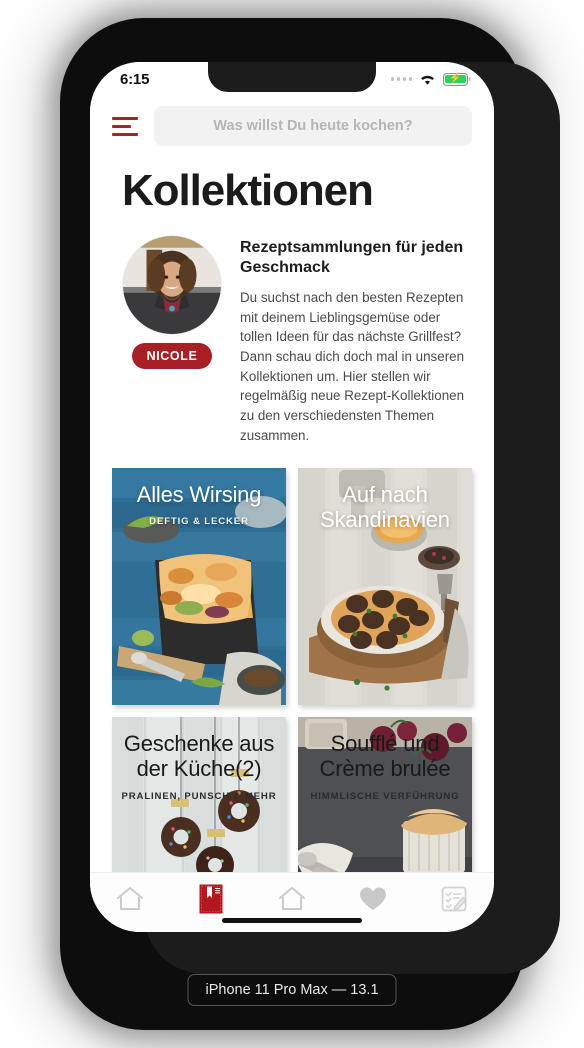 This screenshot has width=584, height=1048. Describe the element at coordinates (385, 756) in the screenshot. I see `collection-card-title: Soufflé und Crème brulée` at that location.